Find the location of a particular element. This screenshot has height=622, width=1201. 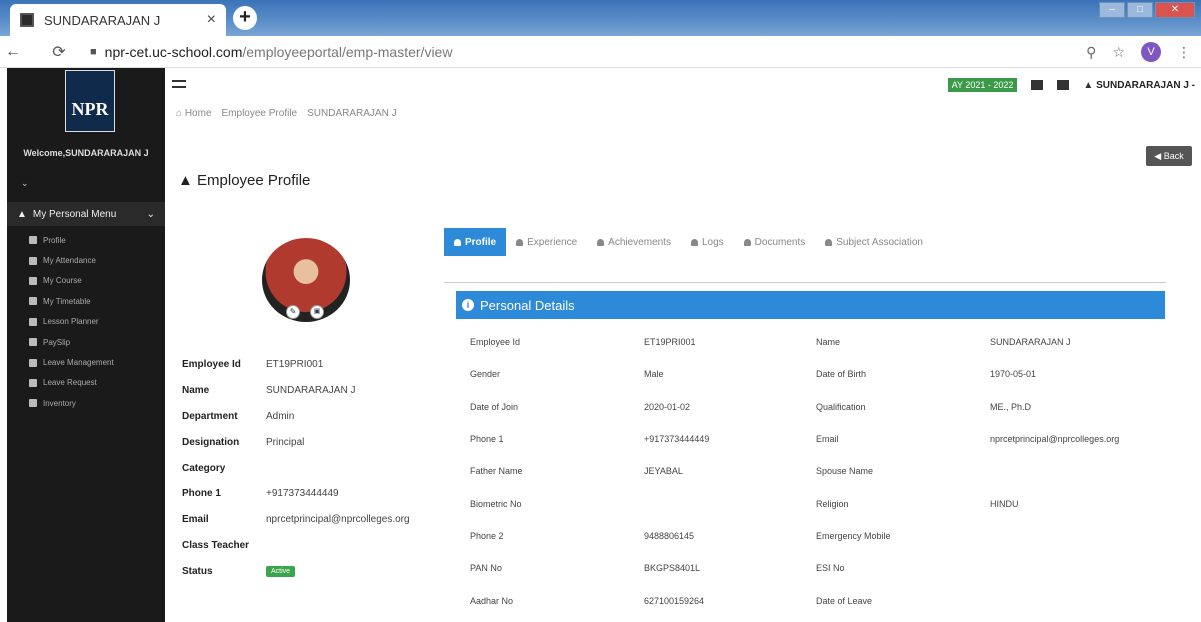

tab-label: Documents is located at coordinates (780, 242).